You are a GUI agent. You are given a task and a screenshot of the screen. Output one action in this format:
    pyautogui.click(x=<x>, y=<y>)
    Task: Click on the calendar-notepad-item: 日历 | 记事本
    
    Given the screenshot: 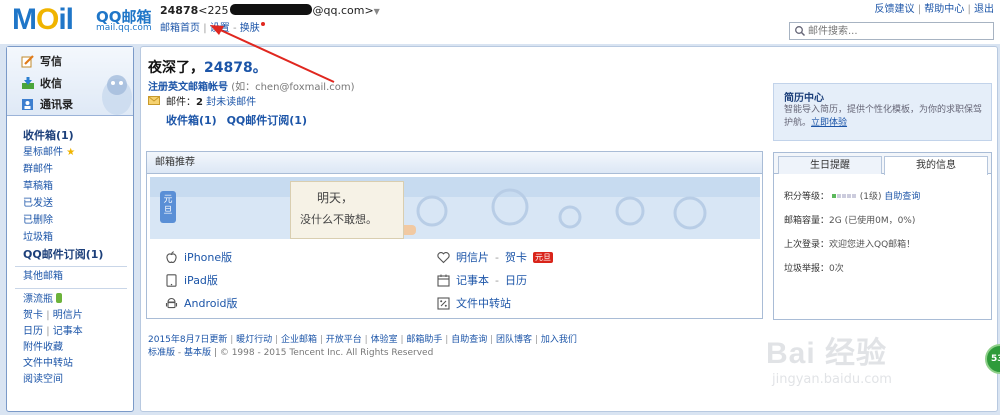 What is the action you would take?
    pyautogui.click(x=78, y=332)
    